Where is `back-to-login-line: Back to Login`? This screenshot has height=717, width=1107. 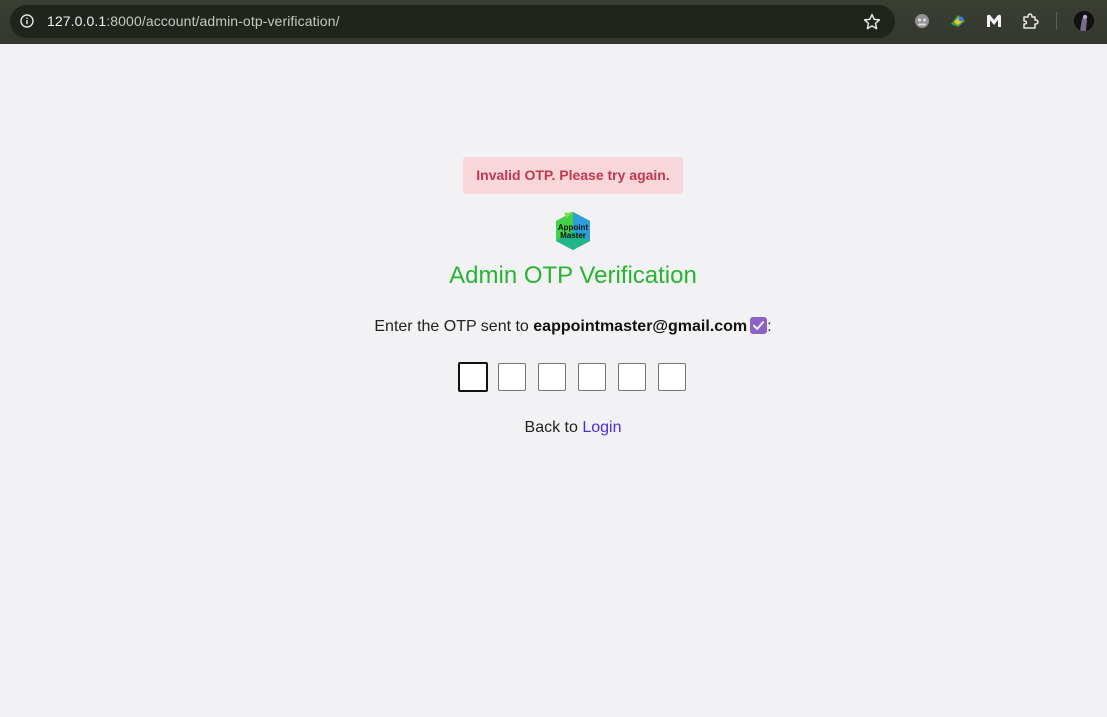 back-to-login-line: Back to Login is located at coordinates (553, 428).